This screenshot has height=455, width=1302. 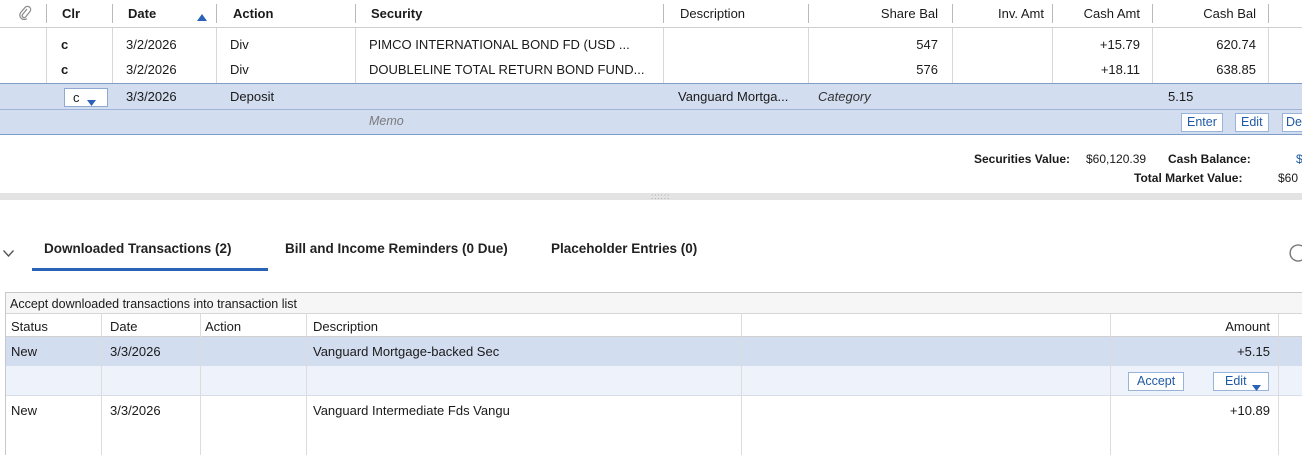 What do you see at coordinates (844, 96) in the screenshot?
I see `edit-category-field: Category` at bounding box center [844, 96].